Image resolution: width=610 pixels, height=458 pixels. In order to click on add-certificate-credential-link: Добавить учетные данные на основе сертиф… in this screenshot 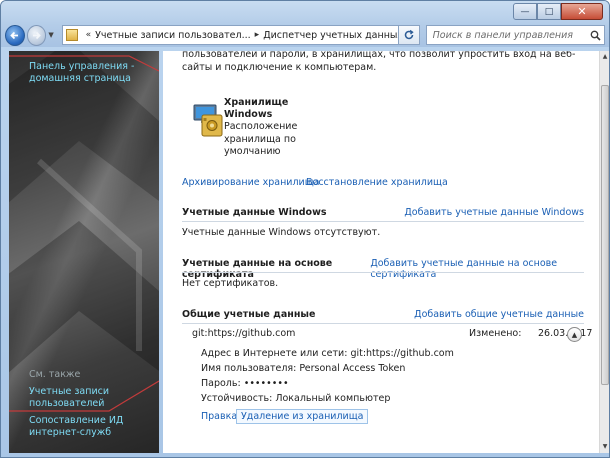, I will do `click(477, 269)`.